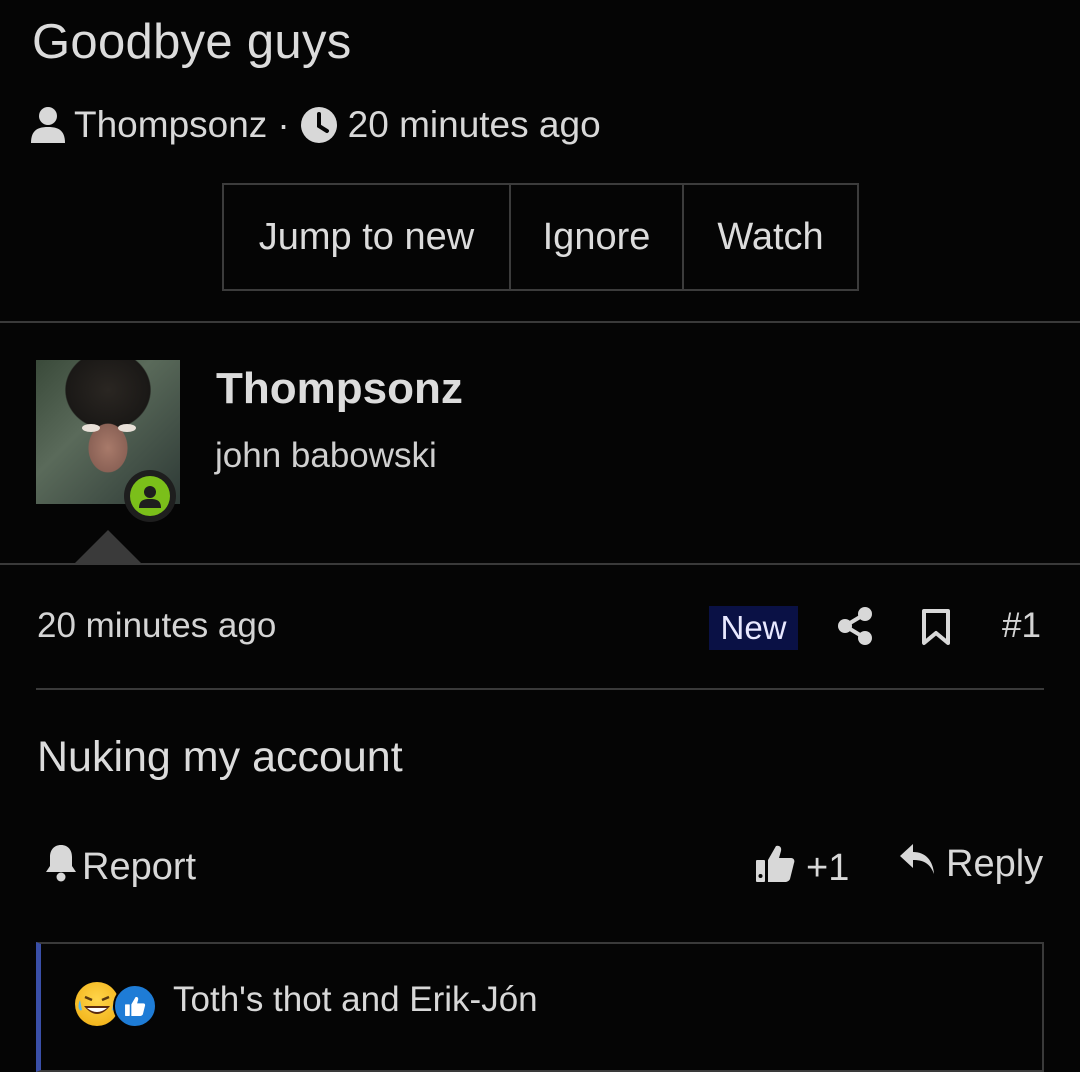 The width and height of the screenshot is (1080, 1072). Describe the element at coordinates (192, 42) in the screenshot. I see `thread-title: Goodbye guys` at that location.